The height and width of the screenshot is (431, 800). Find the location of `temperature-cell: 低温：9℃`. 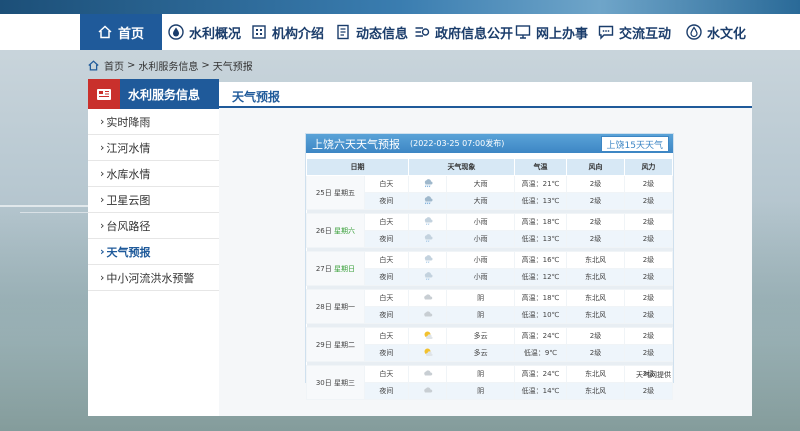

temperature-cell: 低温：9℃ is located at coordinates (540, 353).